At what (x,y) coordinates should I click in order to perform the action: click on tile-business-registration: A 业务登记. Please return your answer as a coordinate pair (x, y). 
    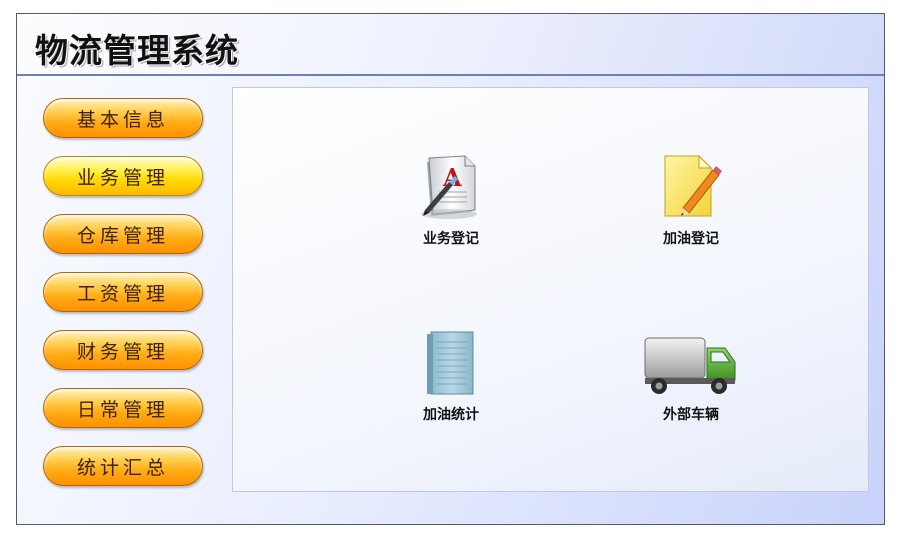
    Looking at the image, I should click on (451, 205).